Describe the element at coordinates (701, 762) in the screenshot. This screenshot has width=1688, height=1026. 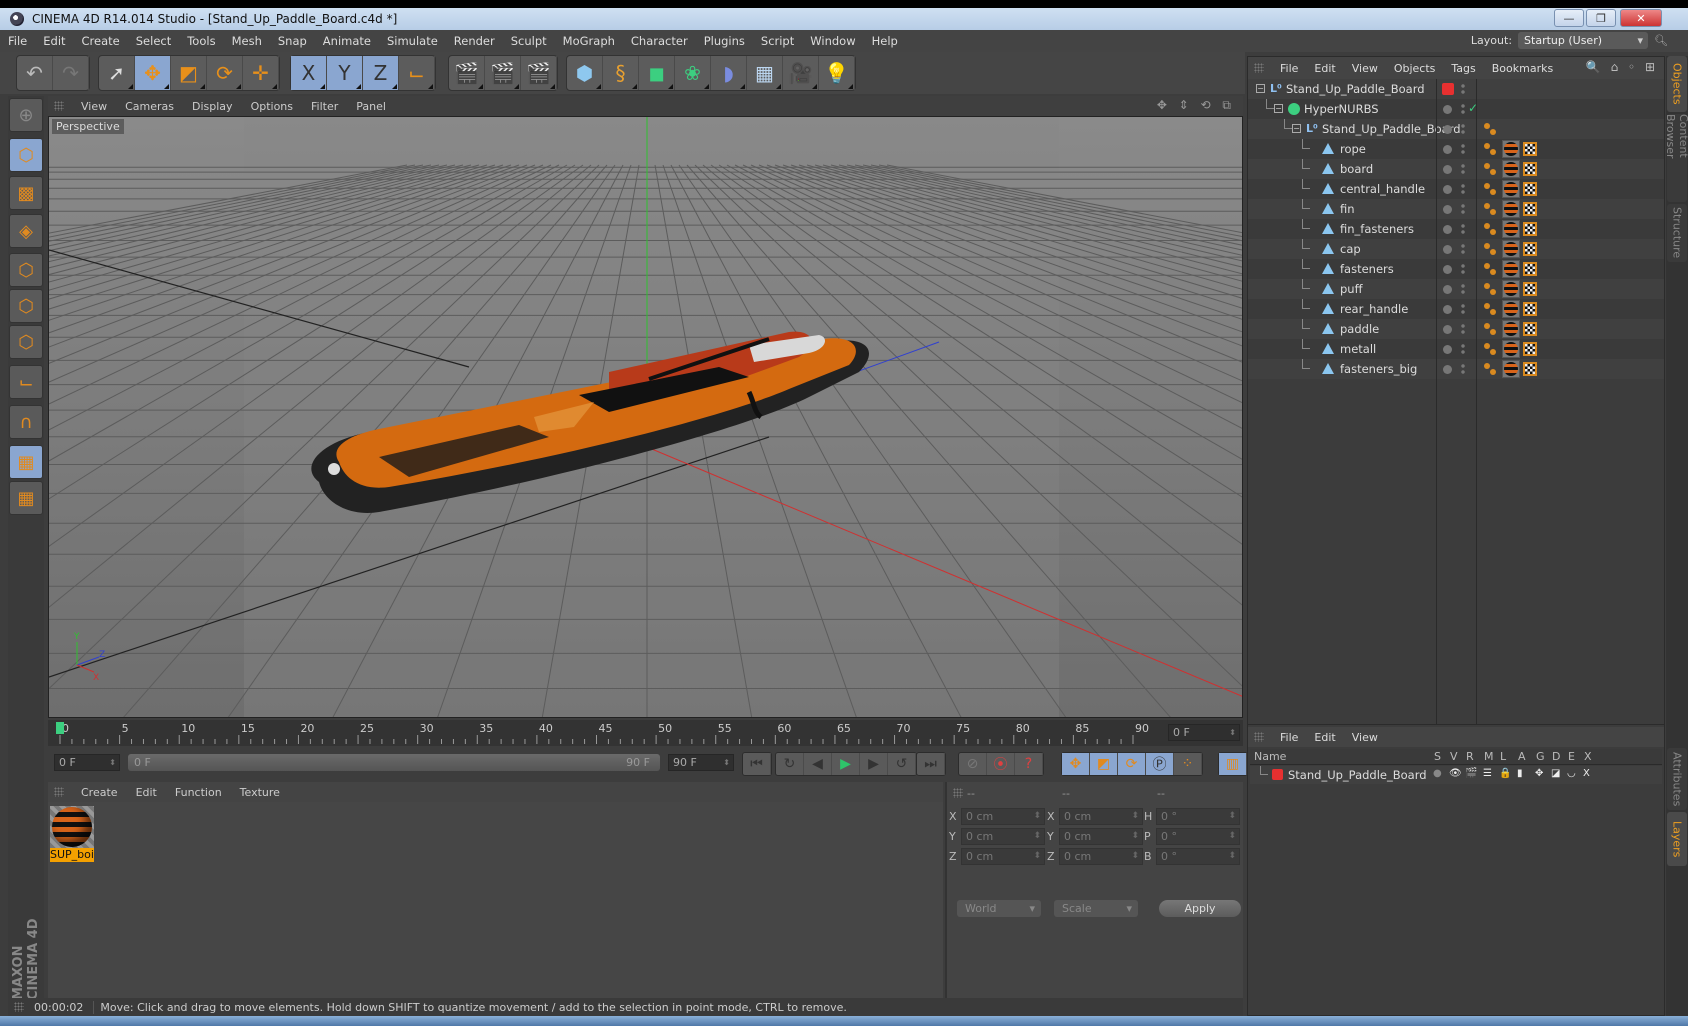
I see `end-frame-field: 90 F ⬍` at that location.